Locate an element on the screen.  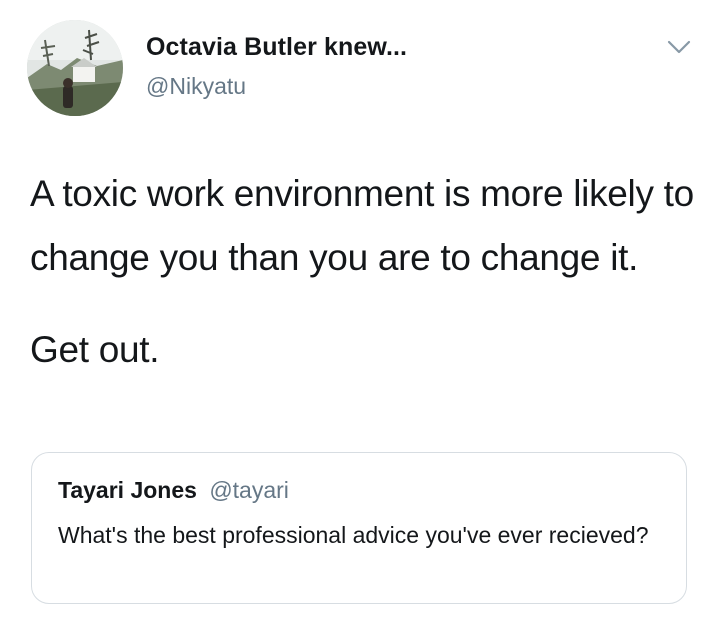
avatar-photo is located at coordinates (75, 68).